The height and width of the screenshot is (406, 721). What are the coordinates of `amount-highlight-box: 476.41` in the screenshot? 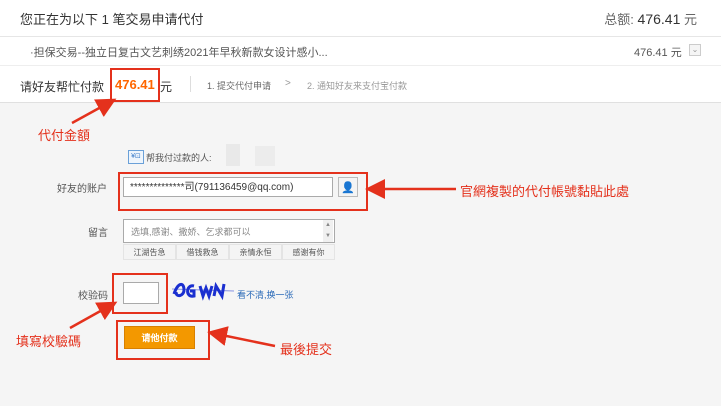 It's located at (135, 85).